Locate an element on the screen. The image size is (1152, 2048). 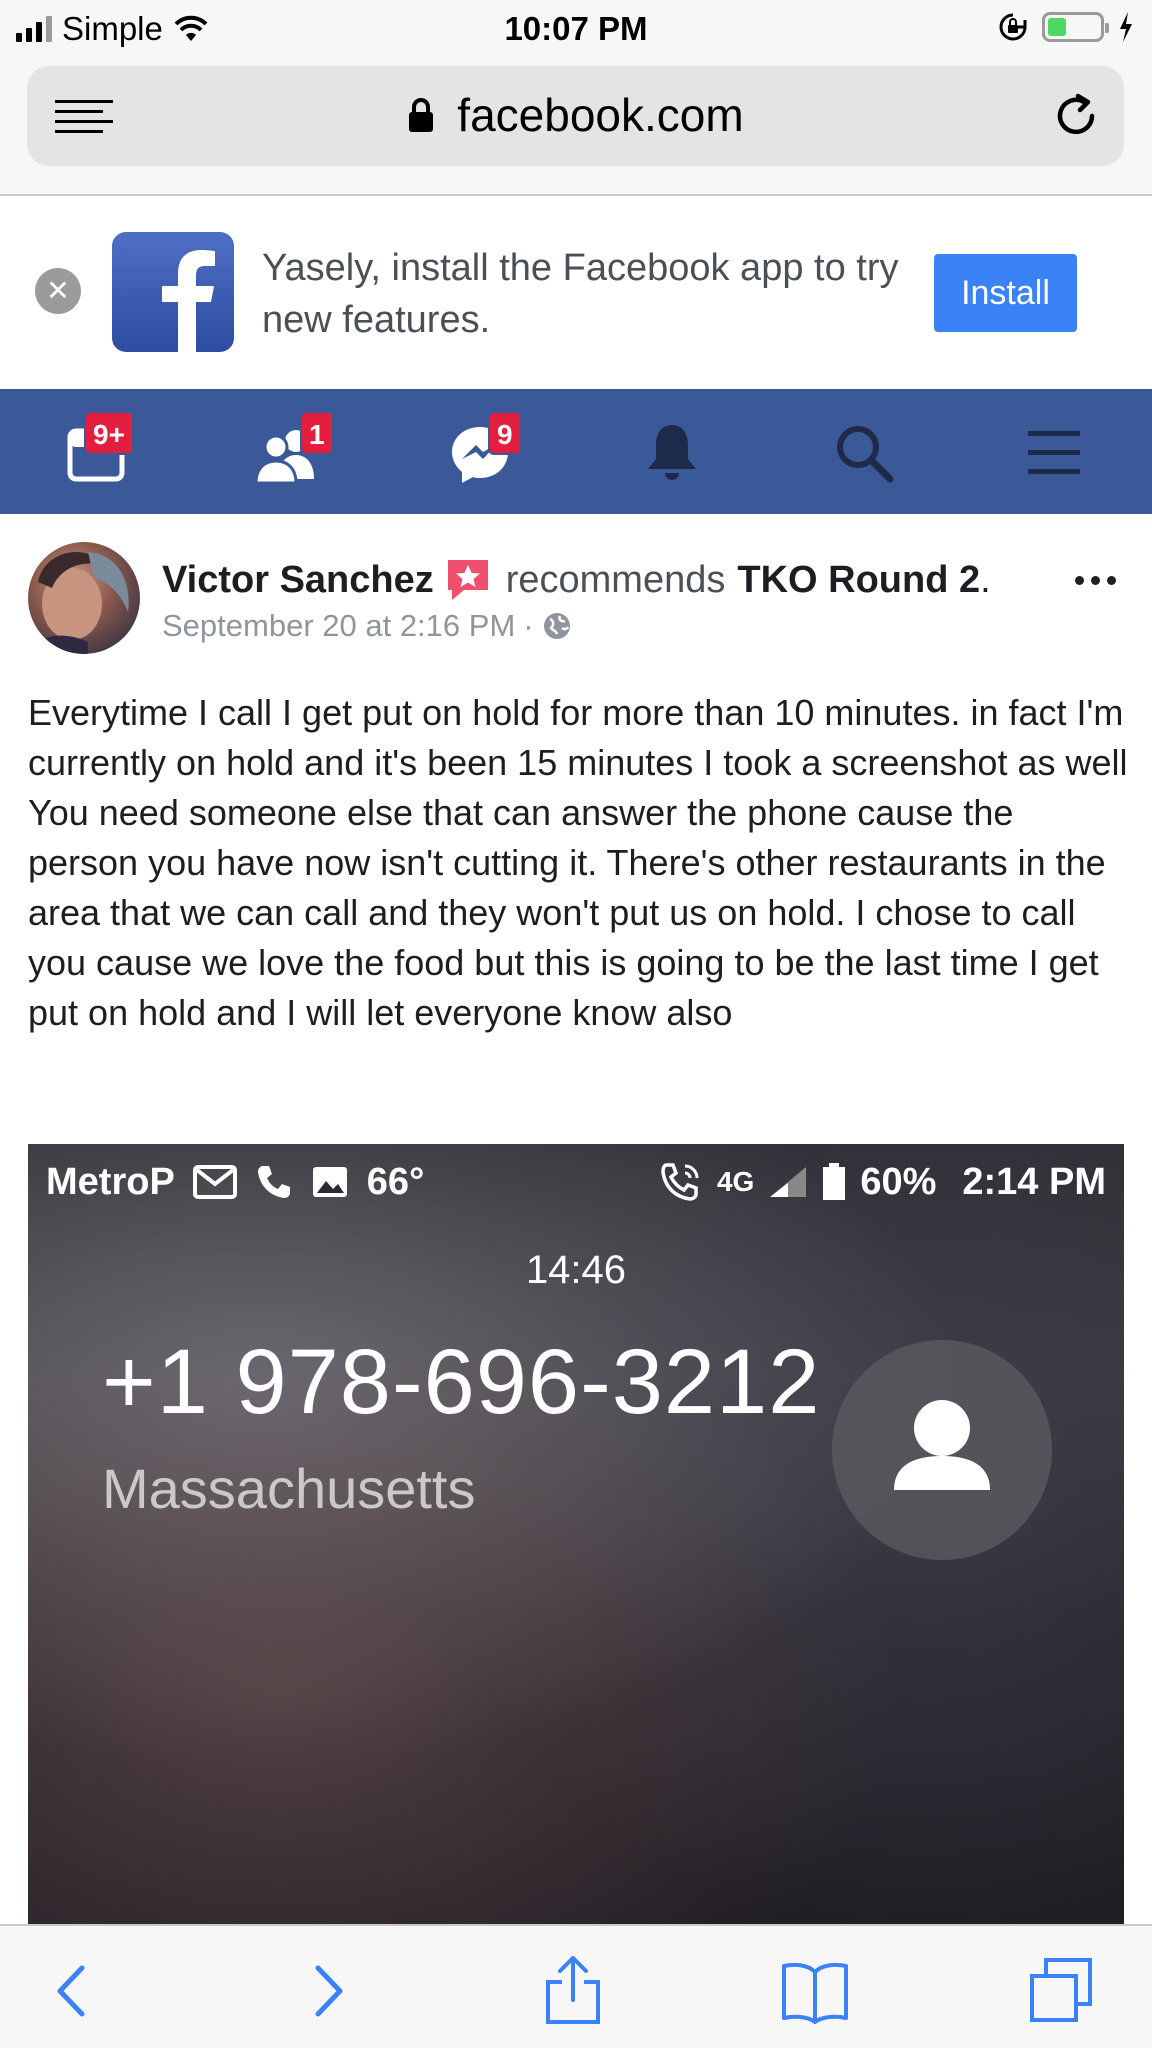
status-bar: Simple 10:07 PM is located at coordinates (576, 29).